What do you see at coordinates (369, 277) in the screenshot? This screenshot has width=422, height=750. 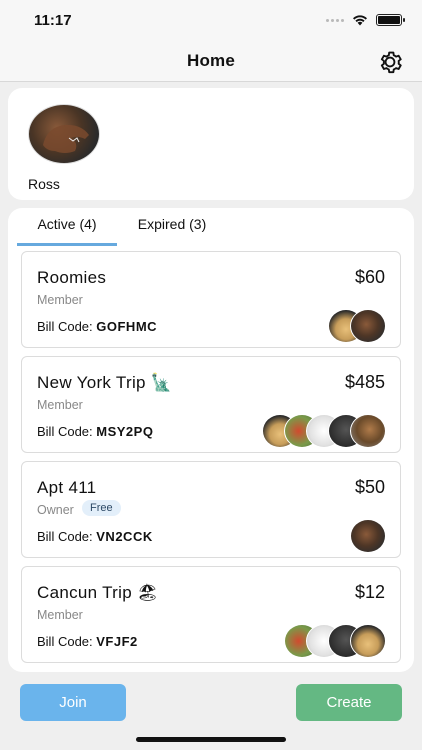 I see `bill-amount: $60` at bounding box center [369, 277].